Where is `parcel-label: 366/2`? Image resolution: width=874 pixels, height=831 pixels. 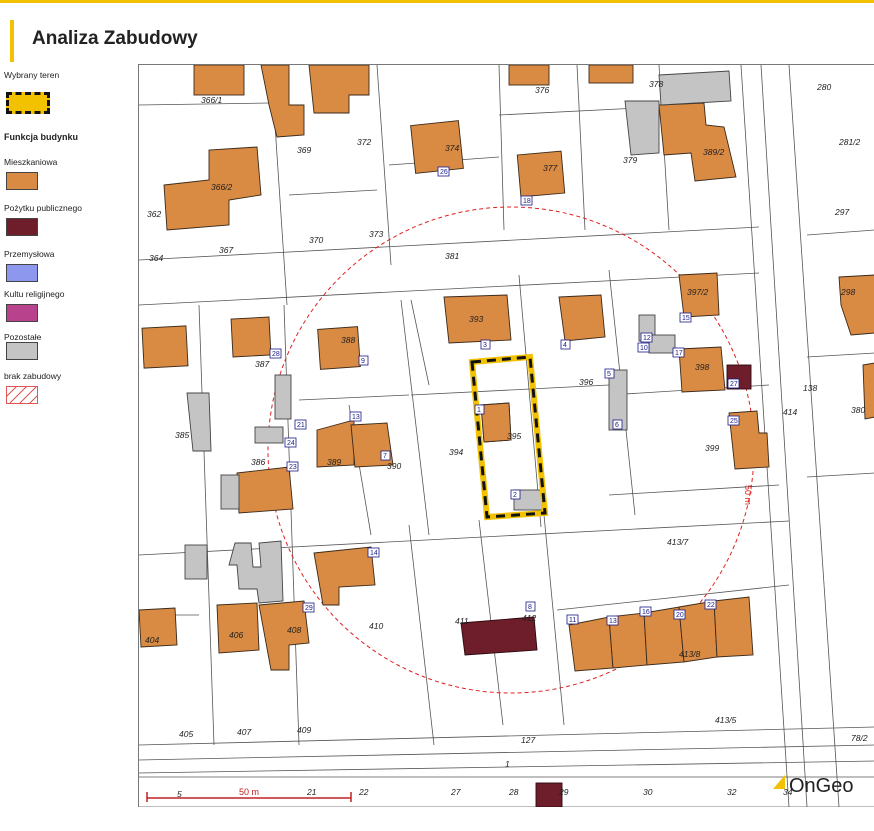
parcel-label: 366/2 is located at coordinates (222, 187).